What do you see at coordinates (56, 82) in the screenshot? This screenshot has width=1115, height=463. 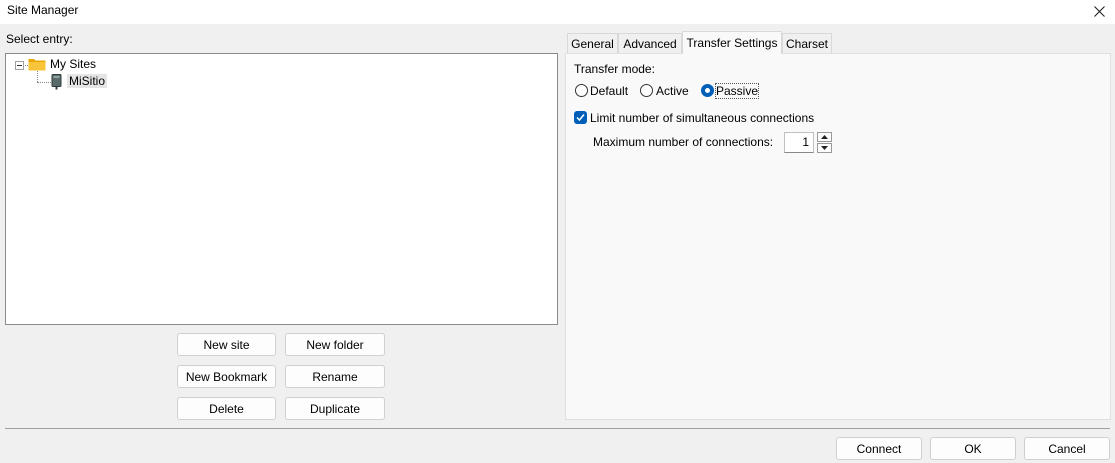 I see `server-icon` at bounding box center [56, 82].